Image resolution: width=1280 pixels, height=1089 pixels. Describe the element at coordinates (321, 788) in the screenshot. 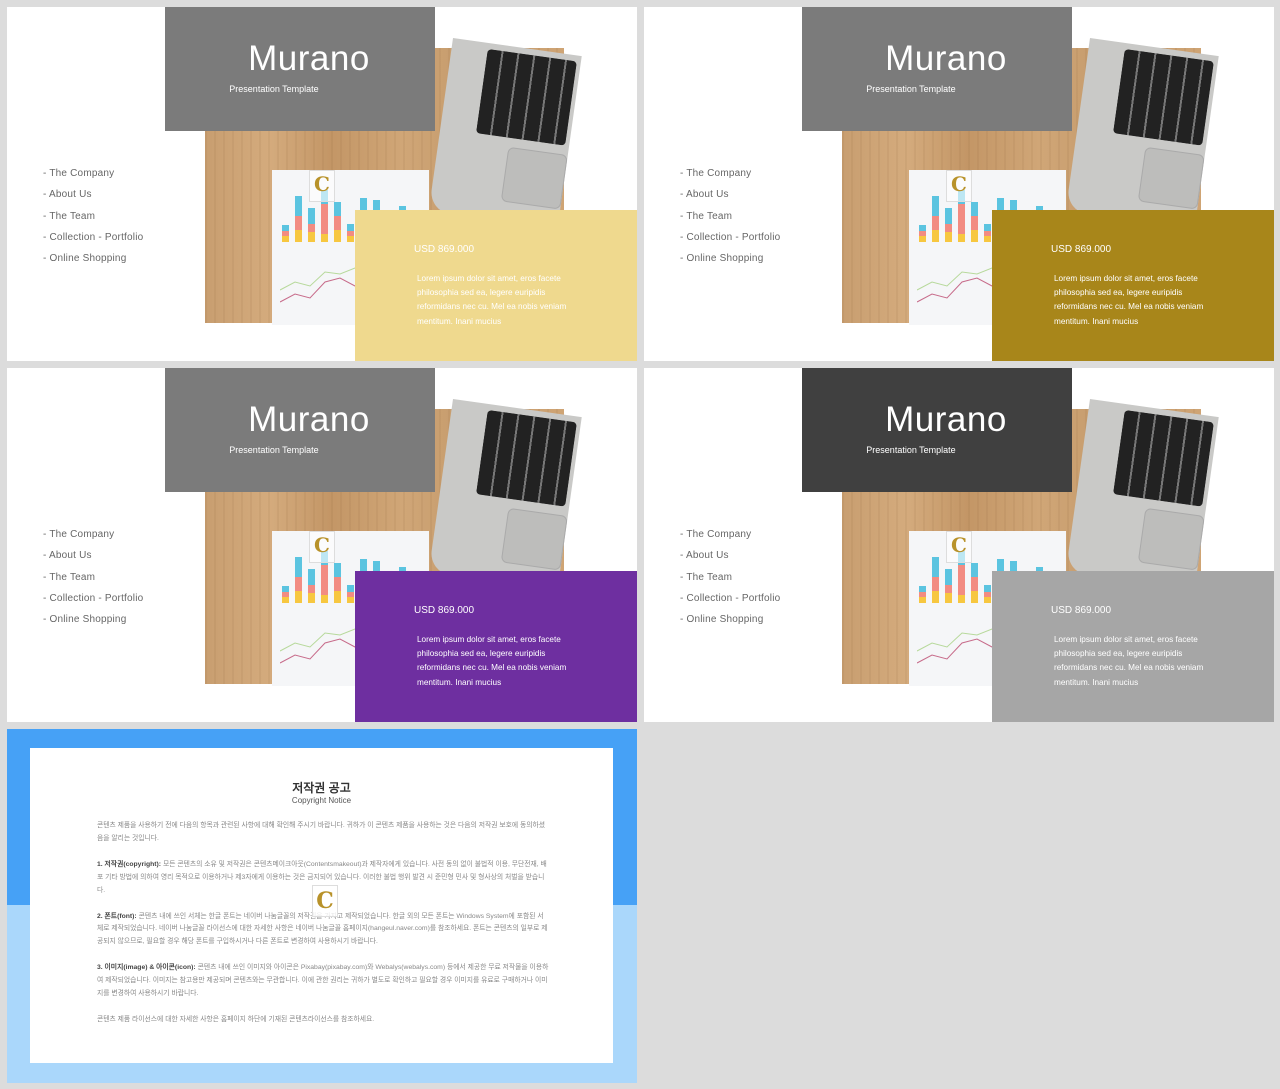

I see `notice-title: 저작권 공고` at that location.